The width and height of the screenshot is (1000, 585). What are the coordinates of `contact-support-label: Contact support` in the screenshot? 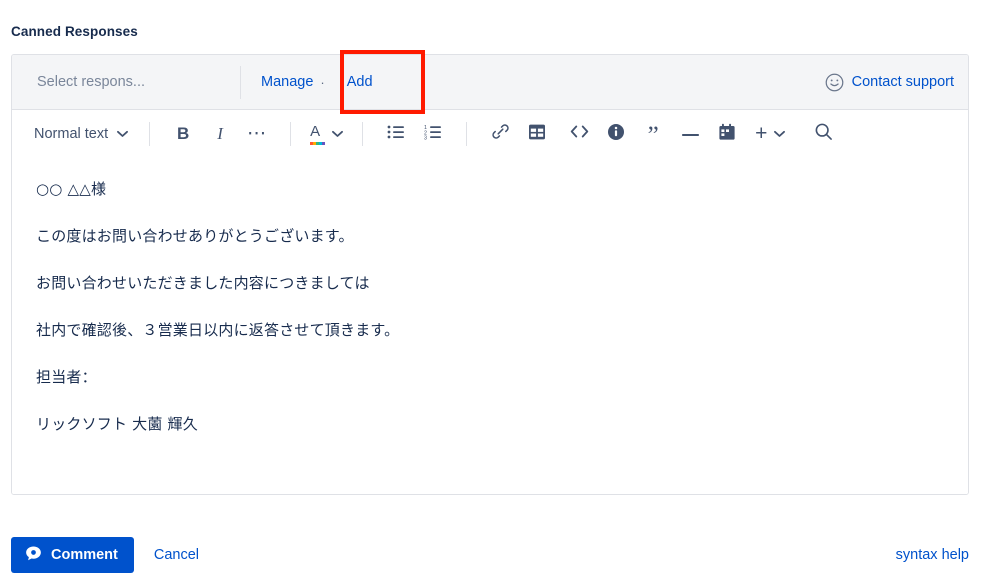 It's located at (902, 82).